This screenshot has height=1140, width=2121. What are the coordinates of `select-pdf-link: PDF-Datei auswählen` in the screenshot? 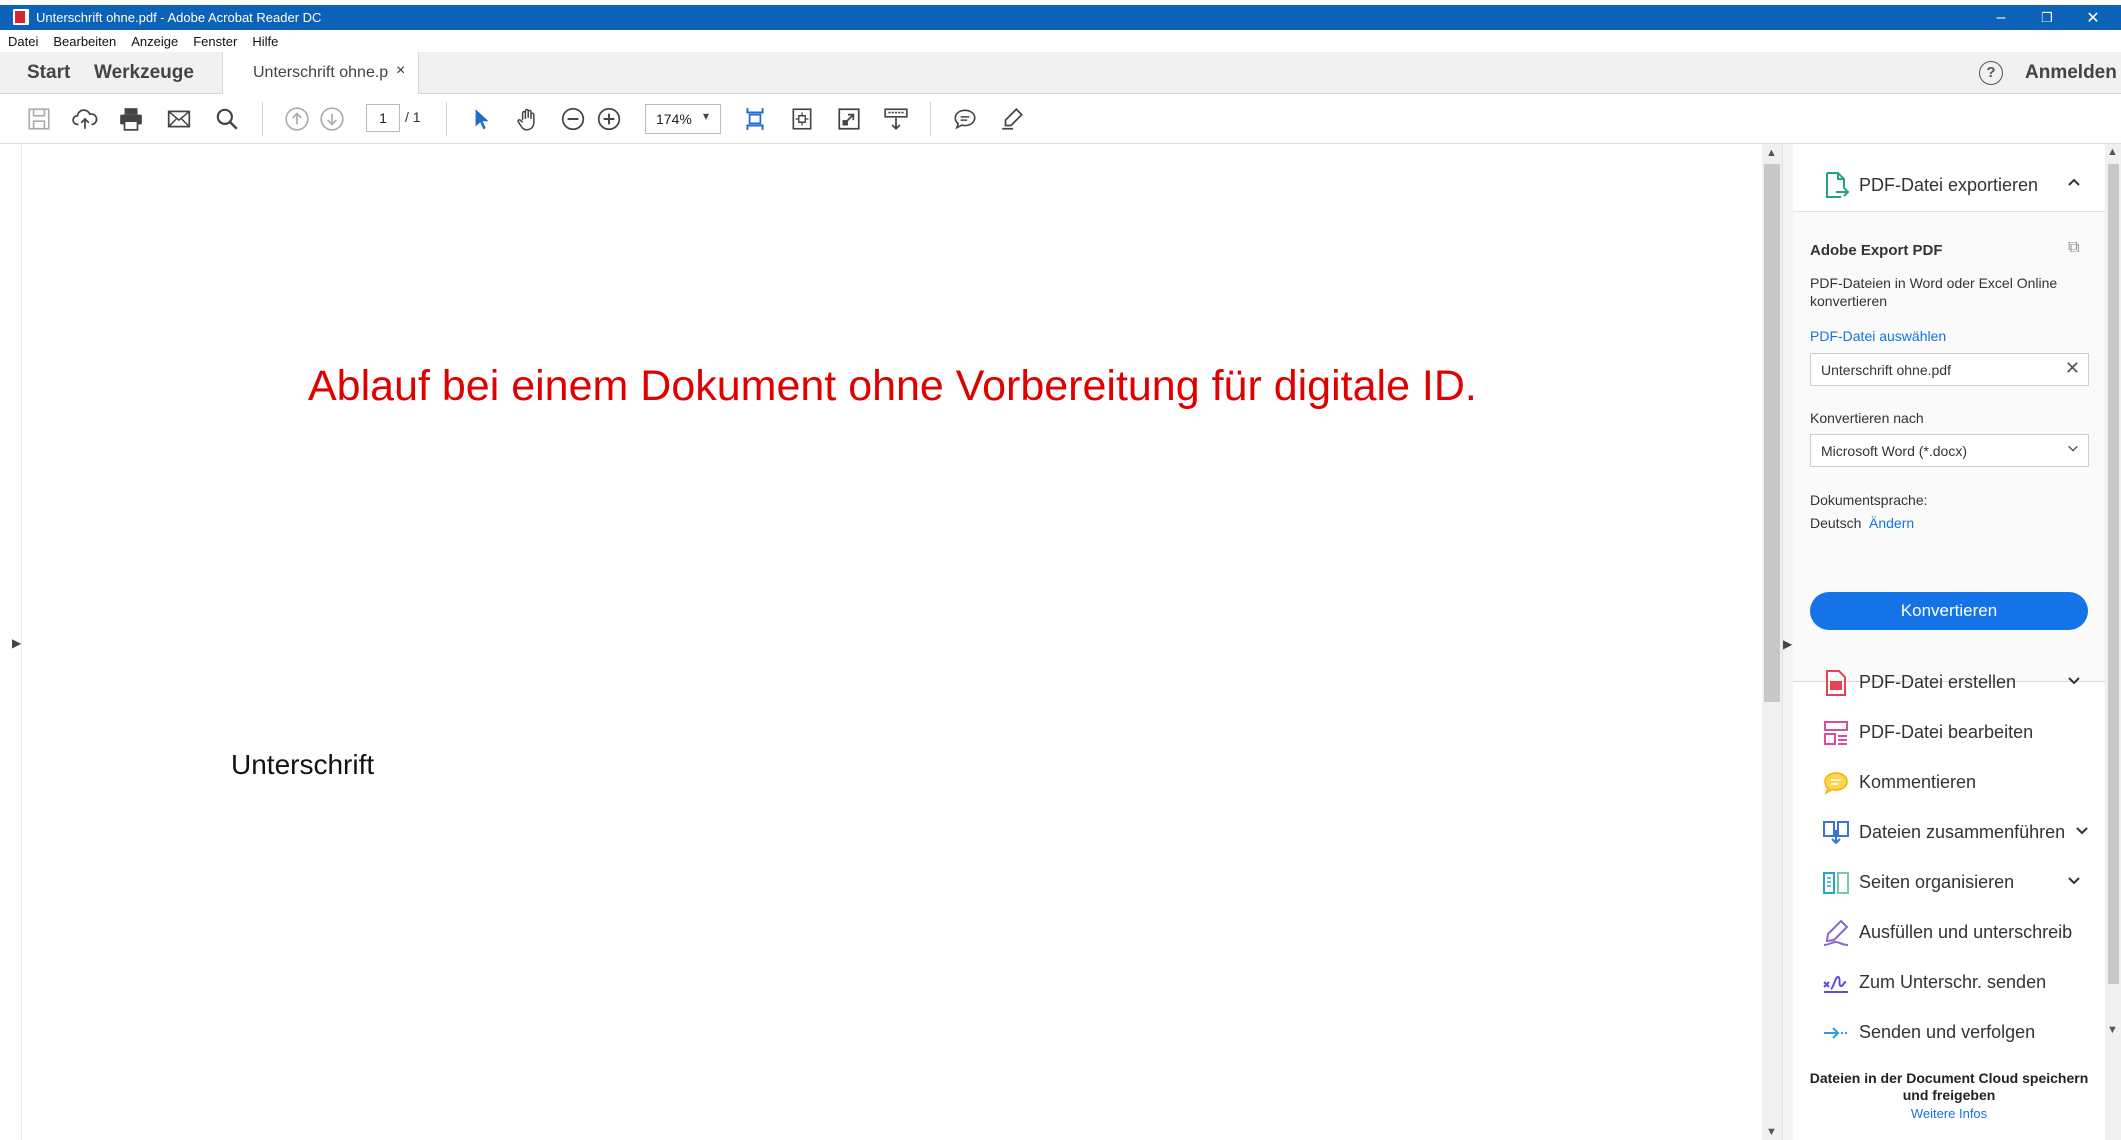 It's located at (1878, 336).